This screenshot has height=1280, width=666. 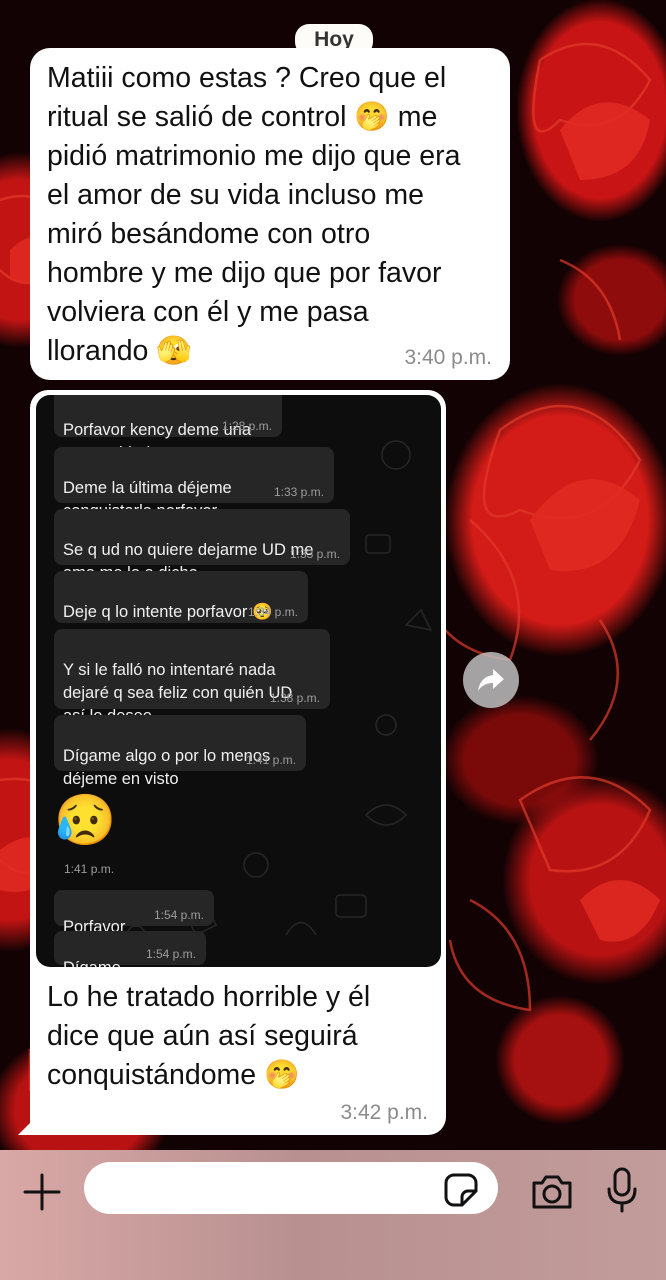 I want to click on embedded-message: Dígame 1:54 p.m., so click(x=130, y=949).